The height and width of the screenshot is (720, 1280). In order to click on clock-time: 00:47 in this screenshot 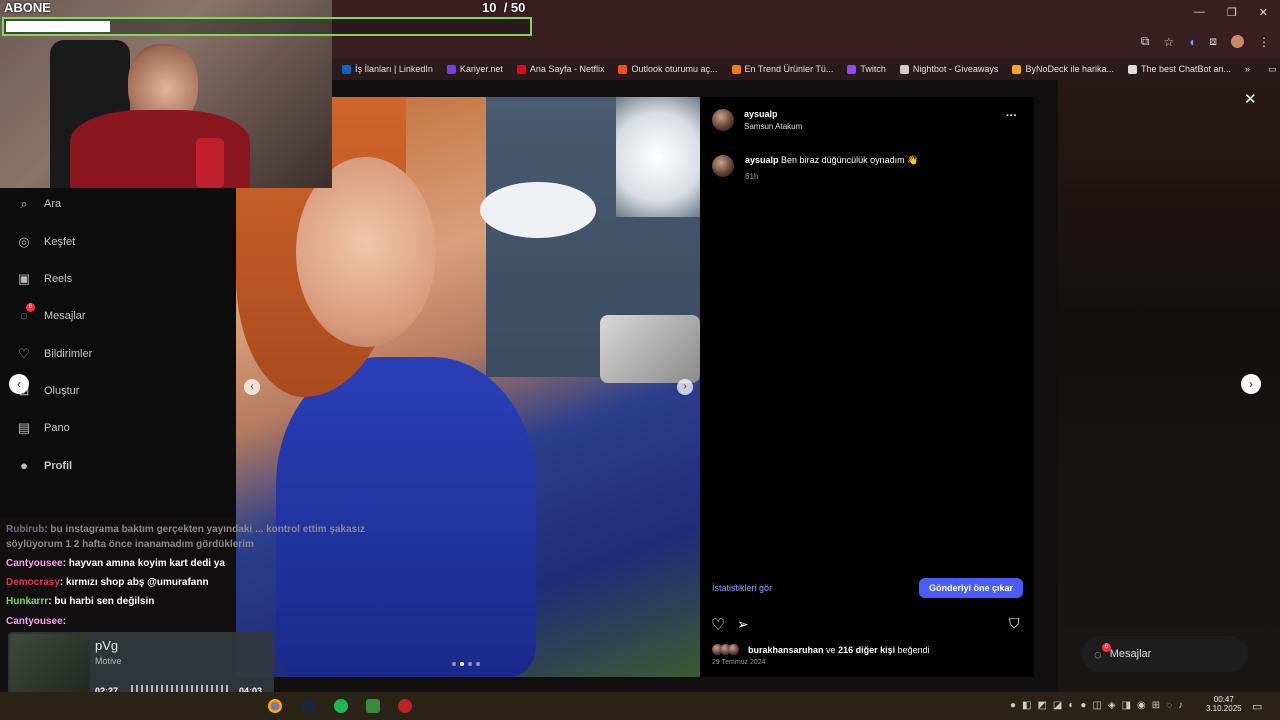, I will do `click(1223, 699)`.